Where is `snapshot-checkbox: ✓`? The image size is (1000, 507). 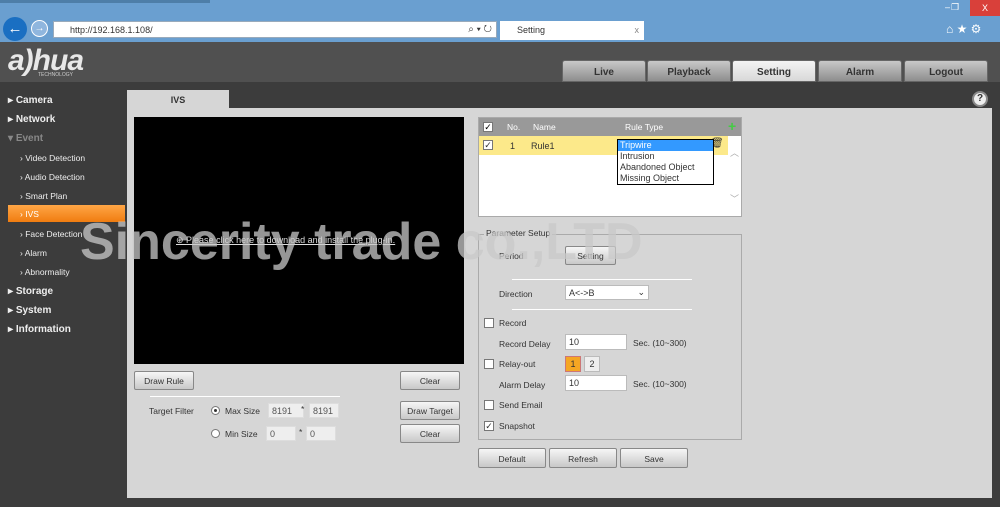 snapshot-checkbox: ✓ is located at coordinates (489, 426).